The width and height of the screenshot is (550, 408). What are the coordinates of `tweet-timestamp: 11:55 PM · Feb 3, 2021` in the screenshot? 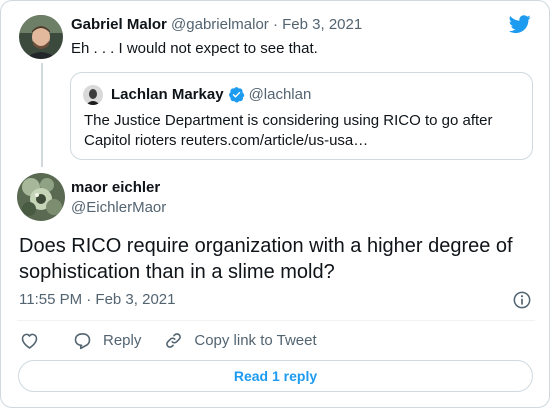 It's located at (97, 299).